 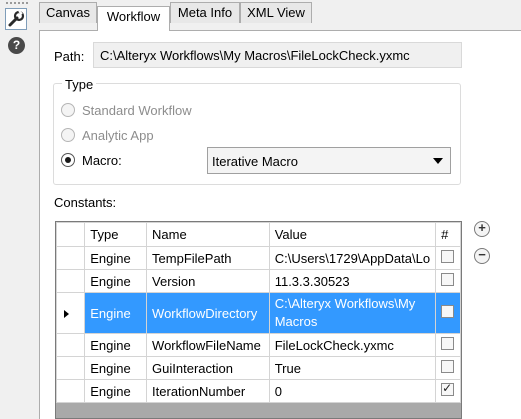 What do you see at coordinates (352, 313) in the screenshot?
I see `cell-value: C:\Alteryx Workflows\My Macros` at bounding box center [352, 313].